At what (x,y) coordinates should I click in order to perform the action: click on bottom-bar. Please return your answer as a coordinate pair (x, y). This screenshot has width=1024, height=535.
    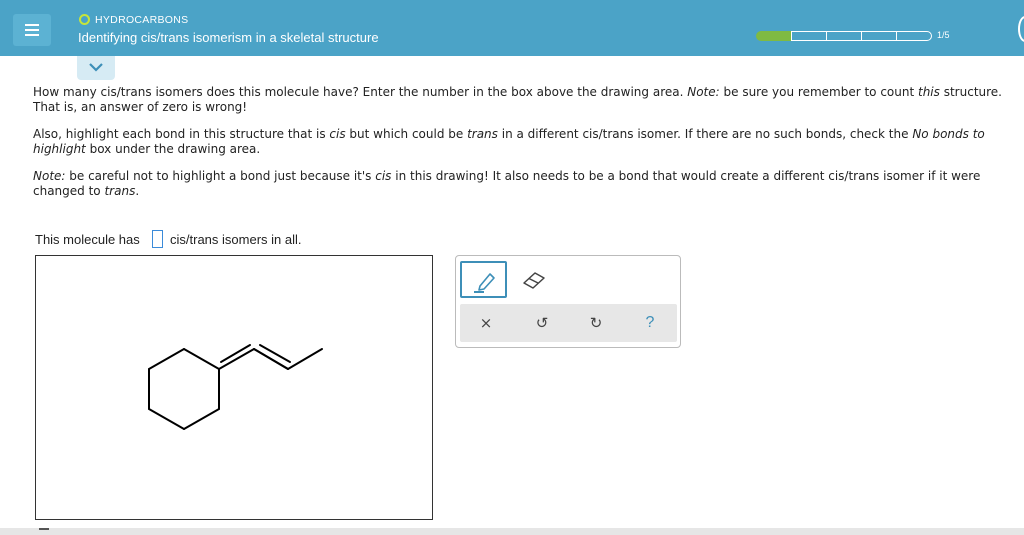
    Looking at the image, I should click on (512, 531).